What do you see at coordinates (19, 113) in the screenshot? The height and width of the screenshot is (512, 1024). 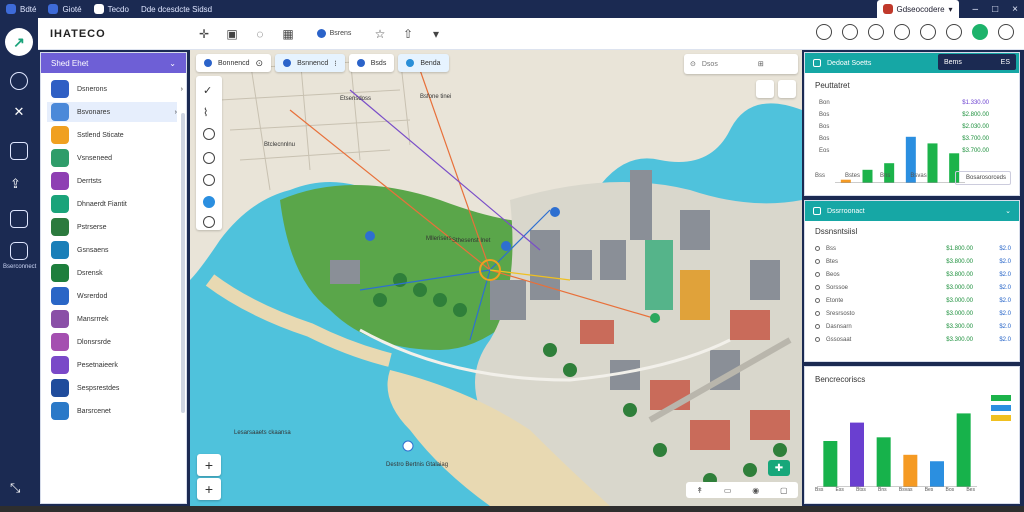 I see `tools-icon: ✕` at bounding box center [19, 113].